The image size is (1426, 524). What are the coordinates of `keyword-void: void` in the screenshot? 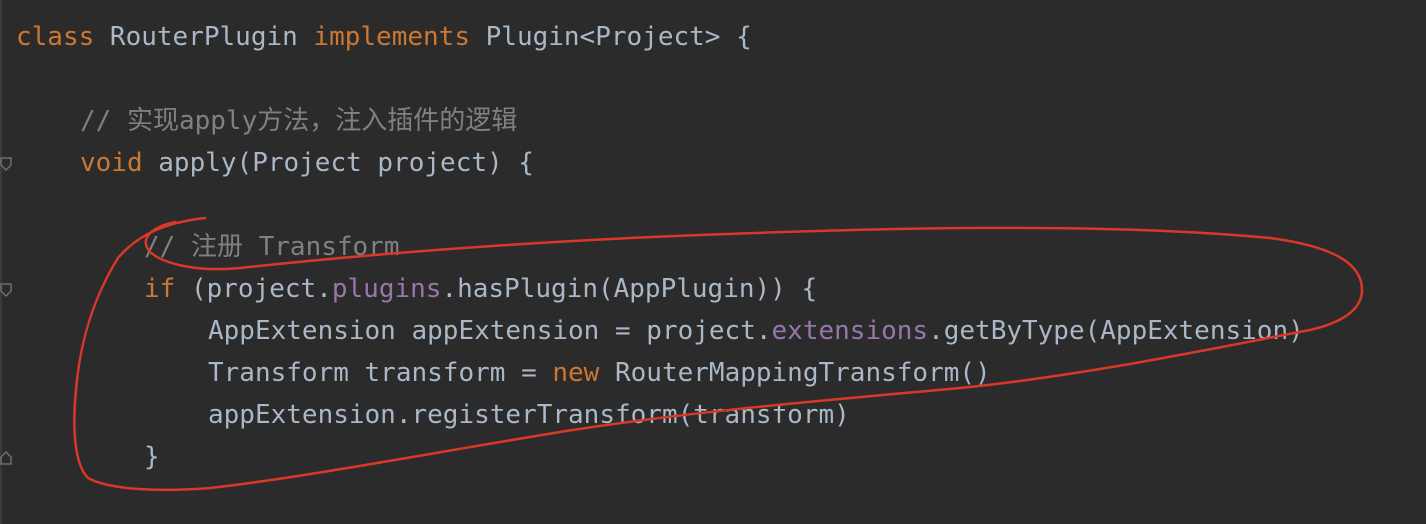 It's located at (111, 163).